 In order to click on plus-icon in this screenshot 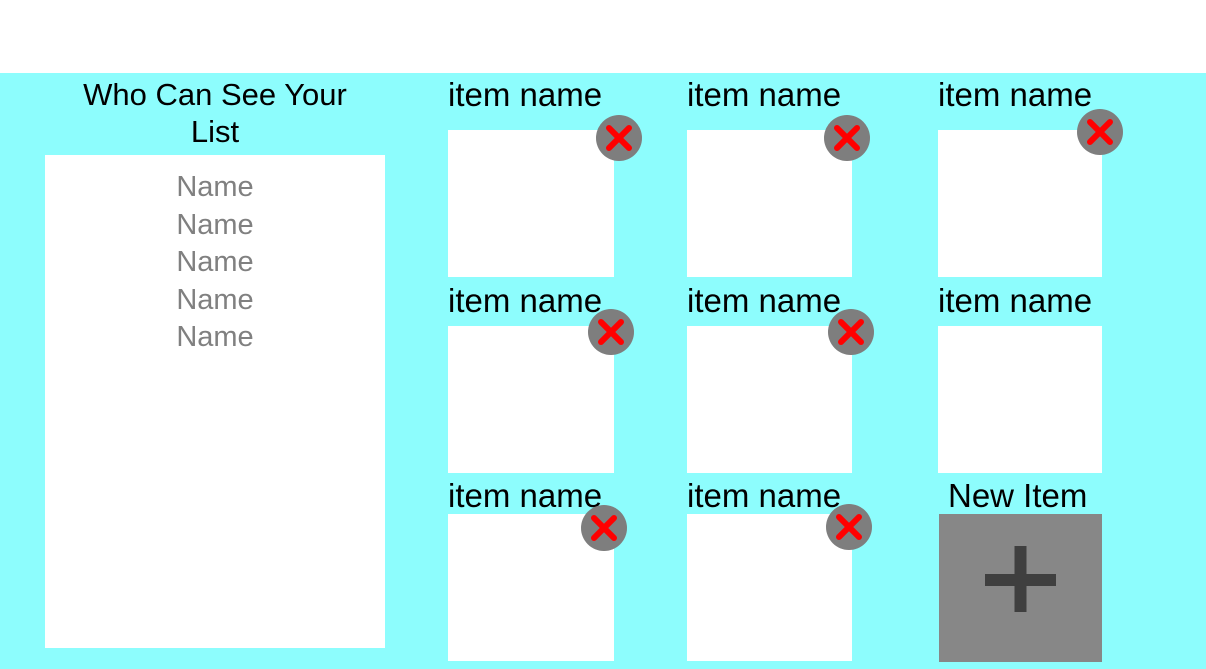, I will do `click(1020, 579)`.